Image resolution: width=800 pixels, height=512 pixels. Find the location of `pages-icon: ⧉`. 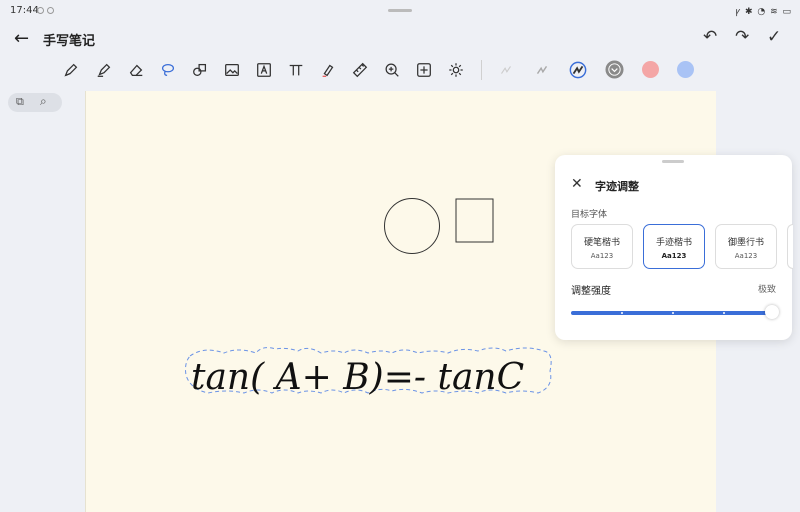

pages-icon: ⧉ is located at coordinates (20, 102).